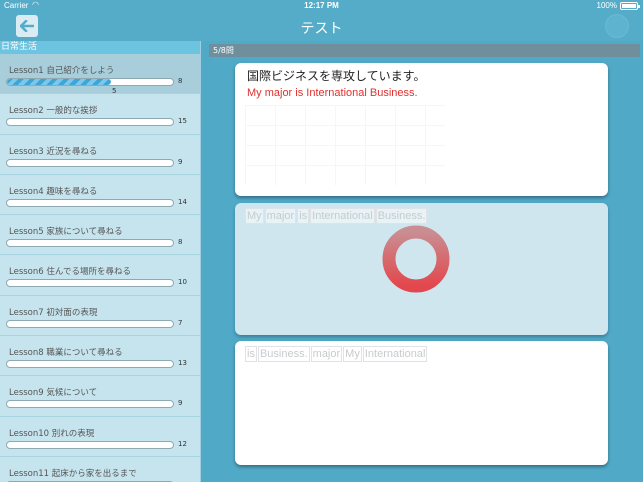 The height and width of the screenshot is (482, 643). Describe the element at coordinates (283, 354) in the screenshot. I see `choice-word: Business.` at that location.